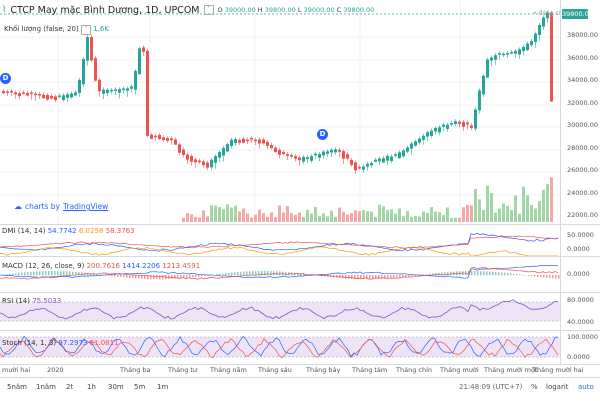 This screenshot has width=600, height=401. I want to click on time-label: 2020, so click(55, 370).